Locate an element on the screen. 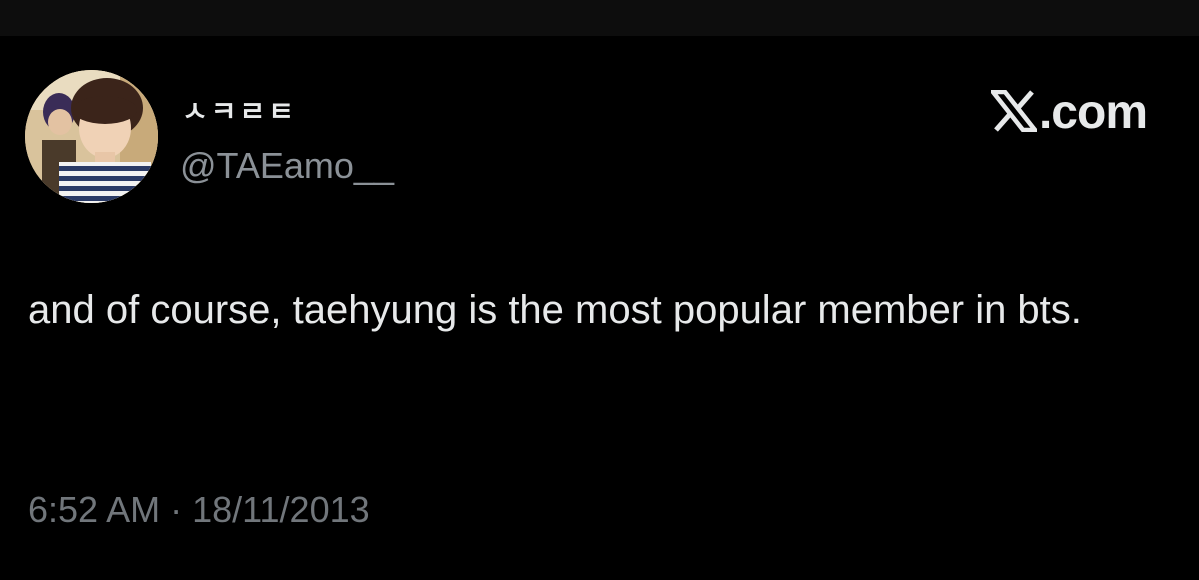  top-bar is located at coordinates (599, 18).